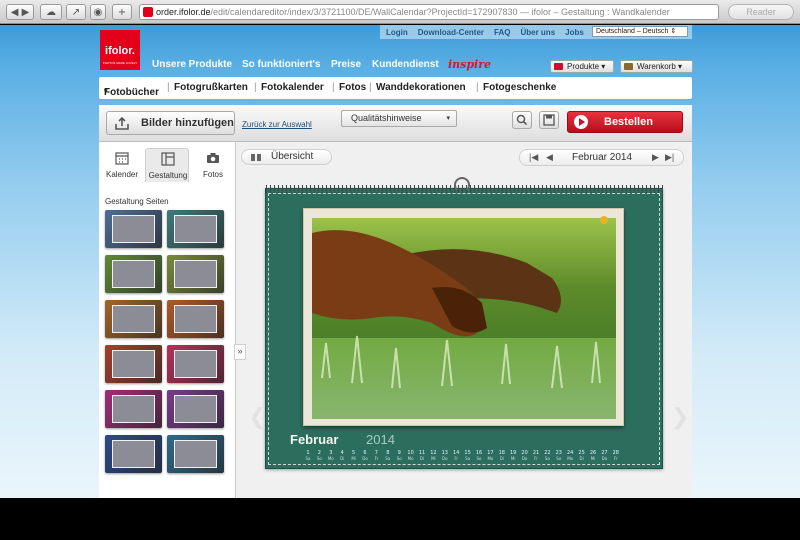 This screenshot has height=540, width=800. What do you see at coordinates (346, 64) in the screenshot?
I see `nav-preise: Preise` at bounding box center [346, 64].